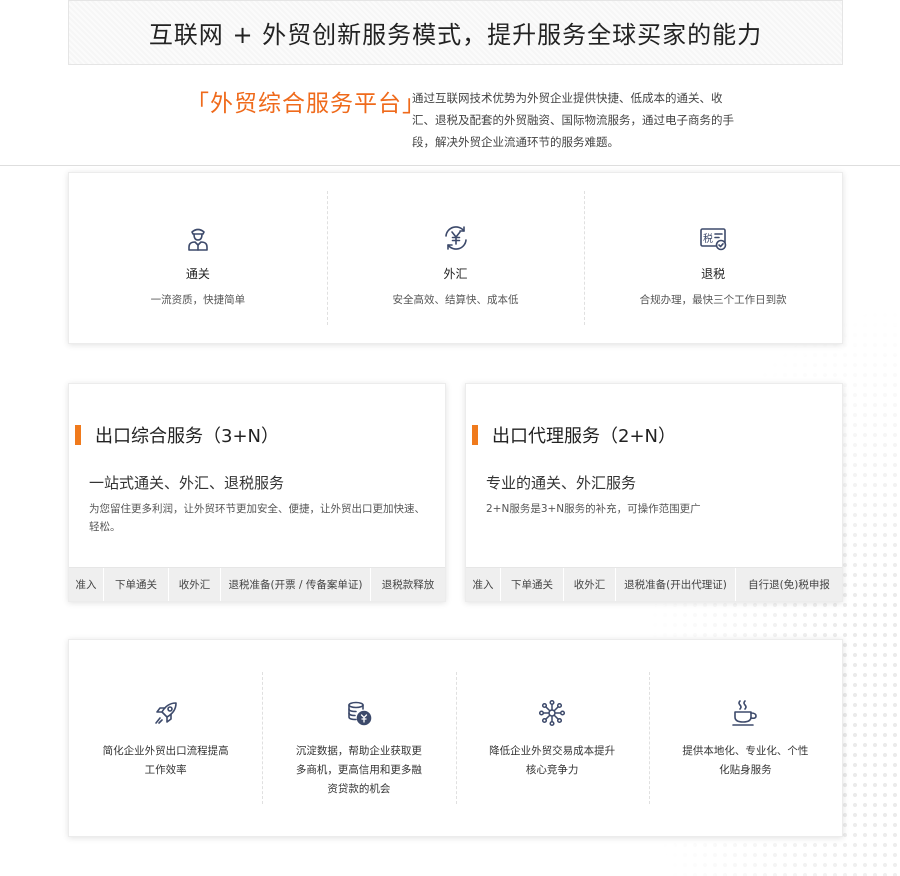  Describe the element at coordinates (177, 435) in the screenshot. I see `service-title: 出口综合服务（3+N）` at that location.